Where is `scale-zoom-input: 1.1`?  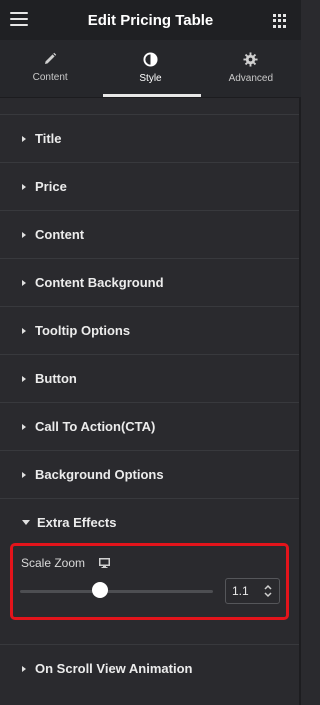
scale-zoom-input: 1.1 is located at coordinates (252, 591).